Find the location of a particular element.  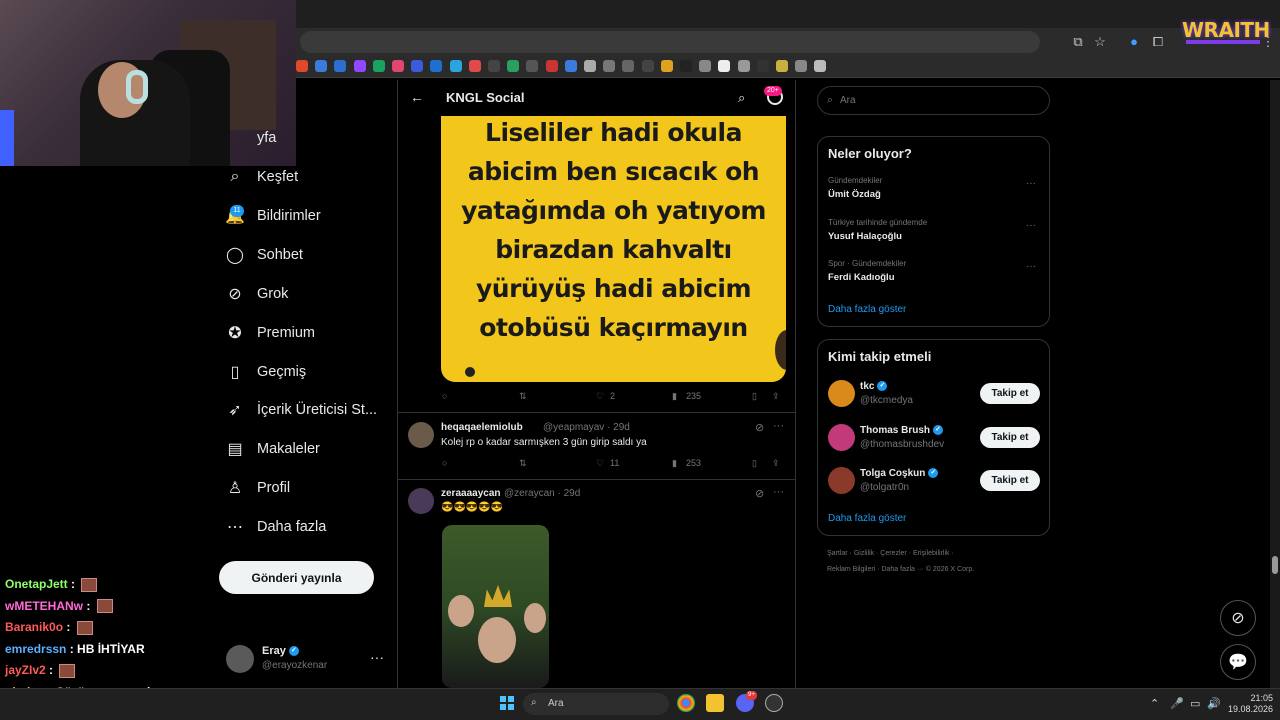

search-input: ⌕ Ara is located at coordinates (933, 100).